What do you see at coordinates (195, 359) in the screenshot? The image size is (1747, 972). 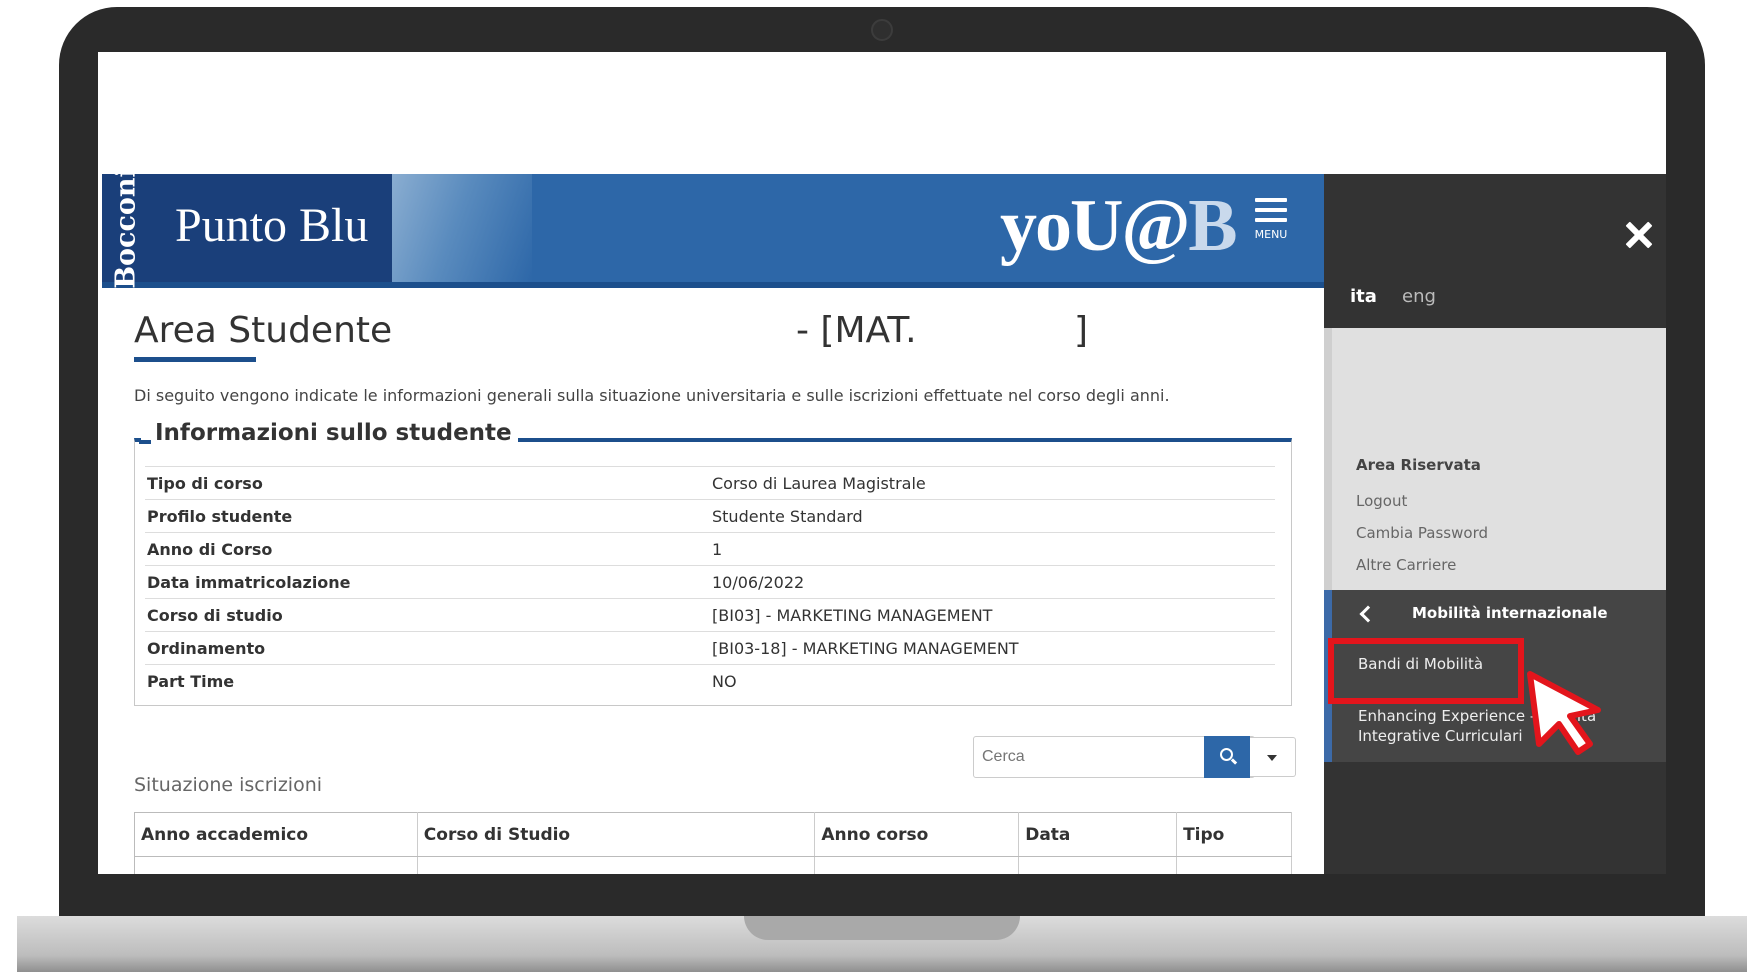 I see `title-underline` at bounding box center [195, 359].